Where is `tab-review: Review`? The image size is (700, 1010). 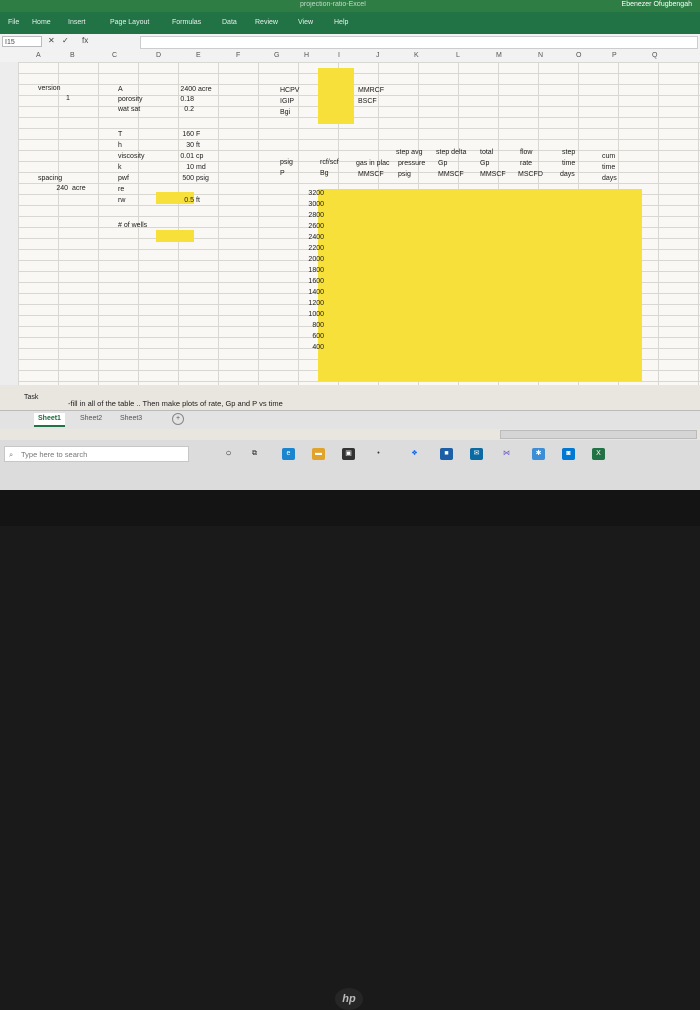
tab-review: Review is located at coordinates (266, 22).